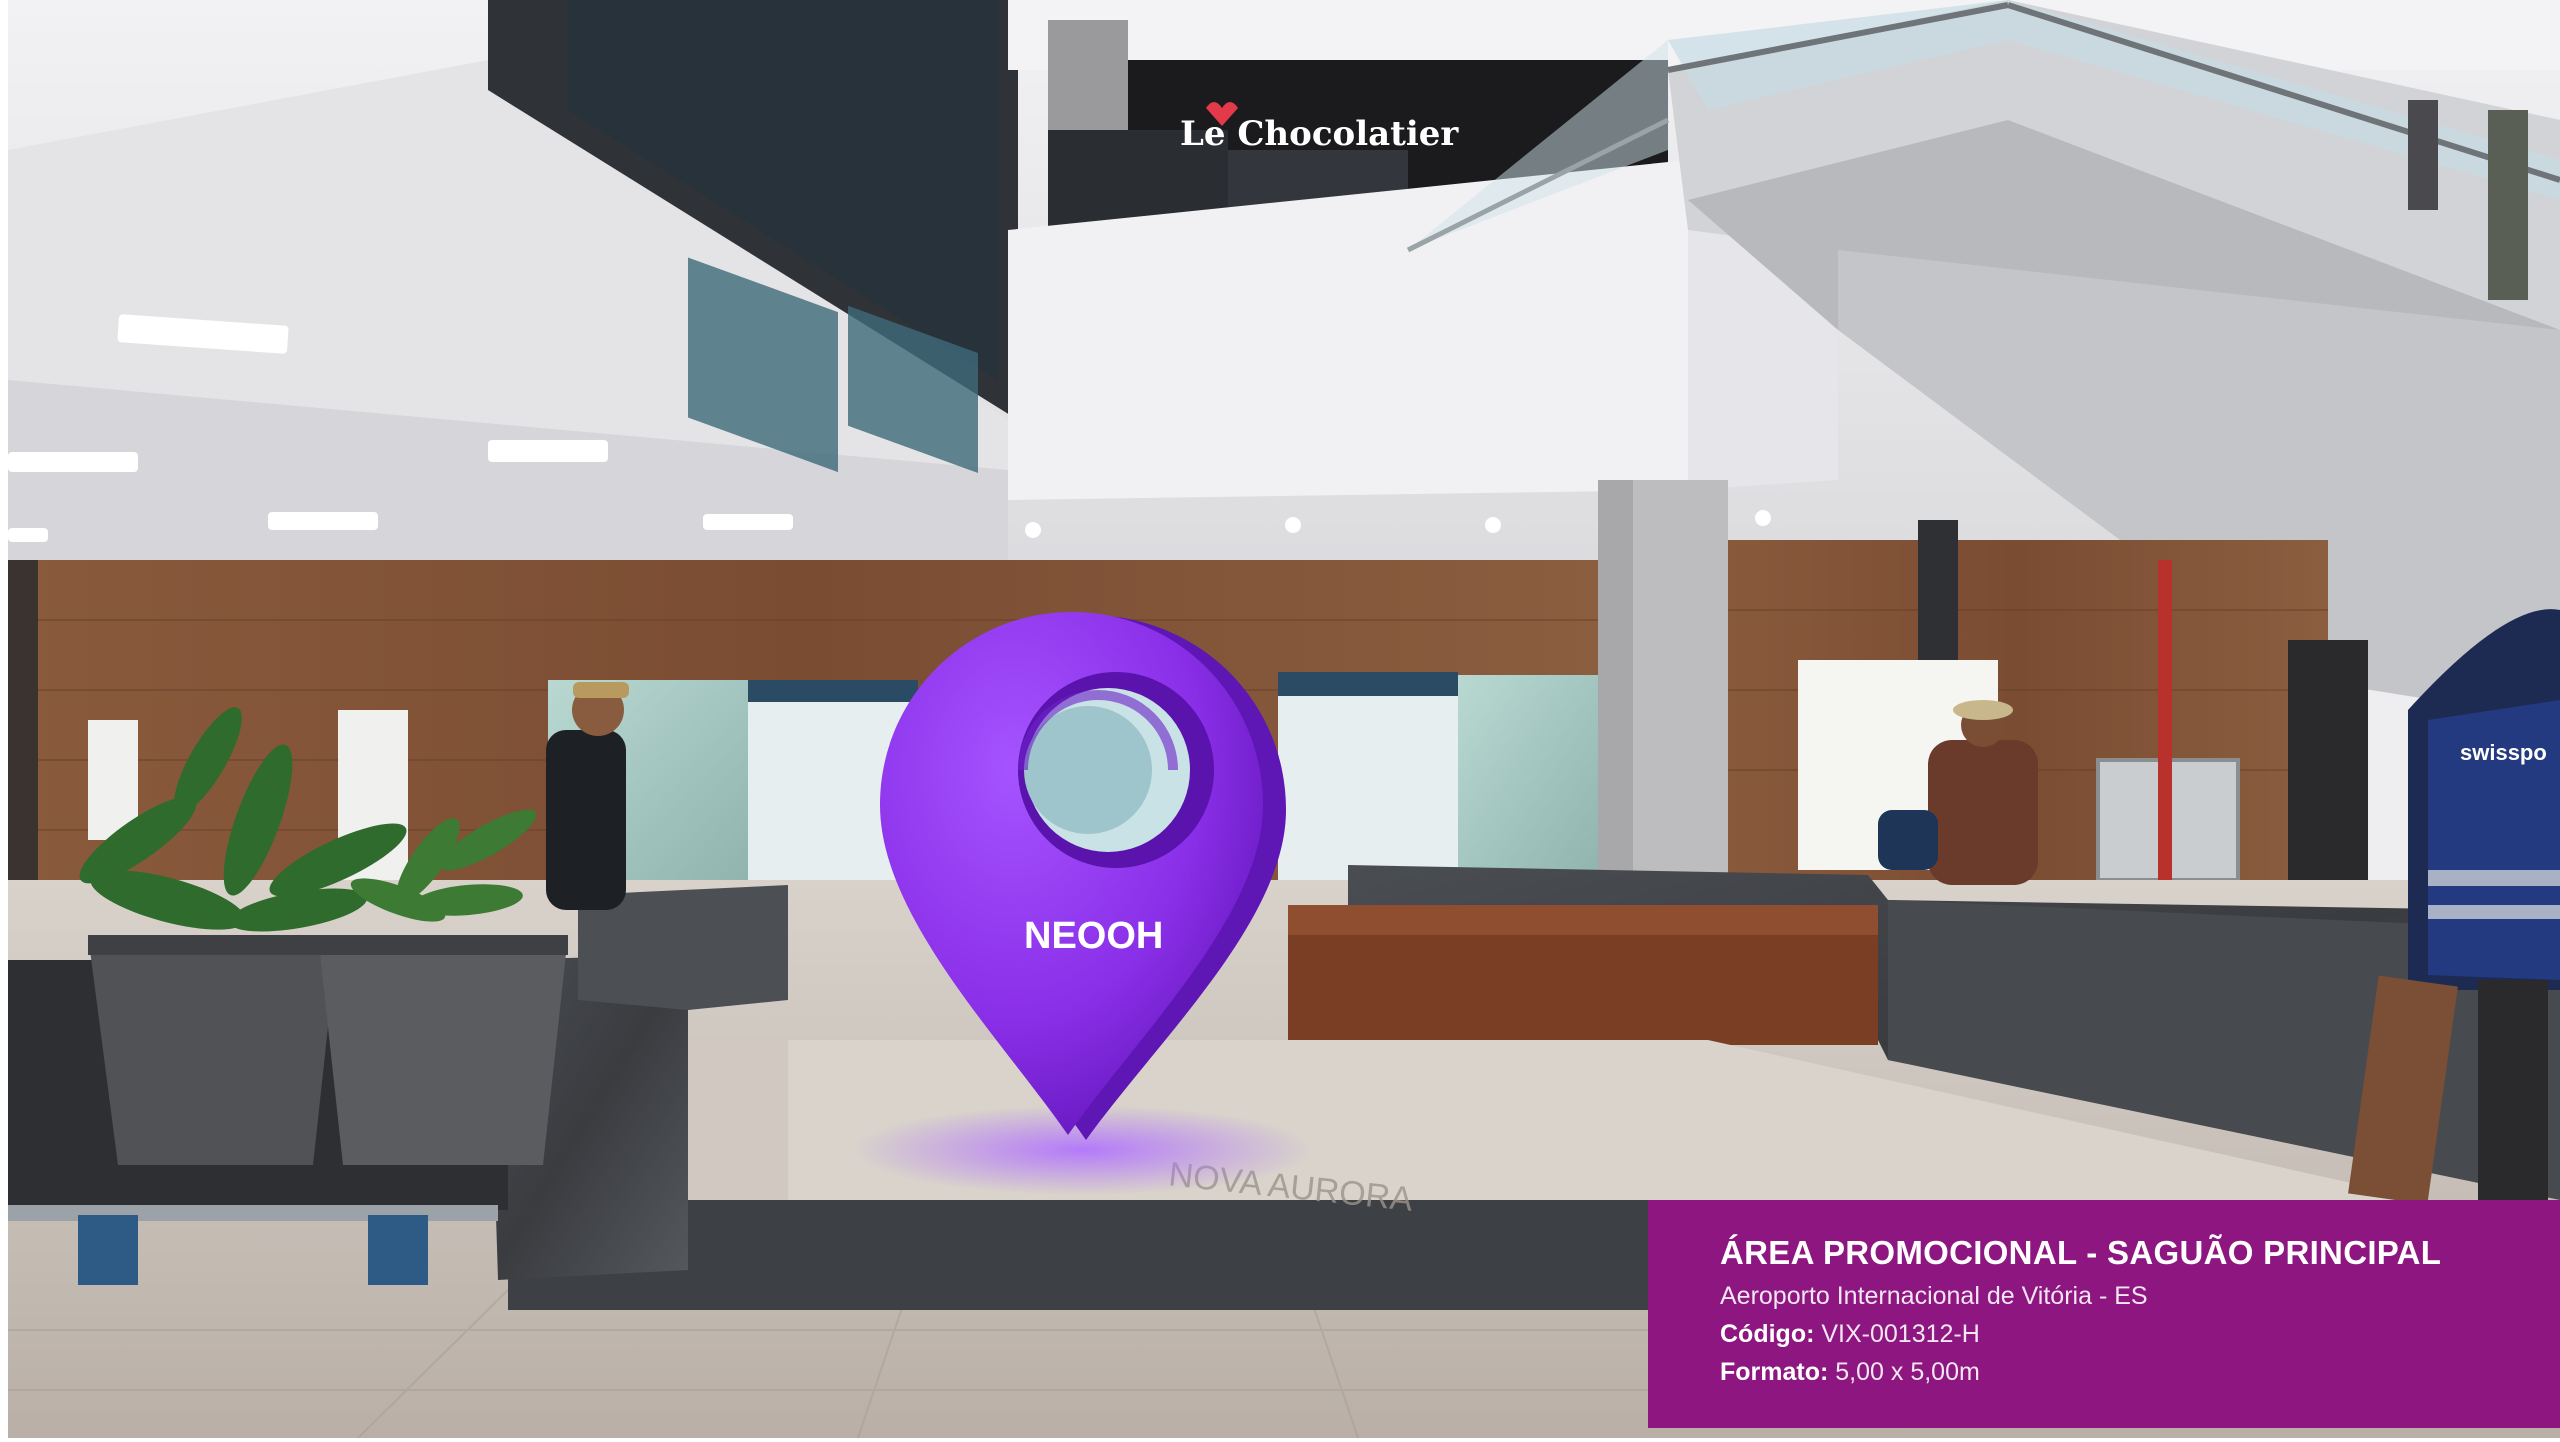  I want to click on code-value: VIX-001312-H, so click(1900, 1334).